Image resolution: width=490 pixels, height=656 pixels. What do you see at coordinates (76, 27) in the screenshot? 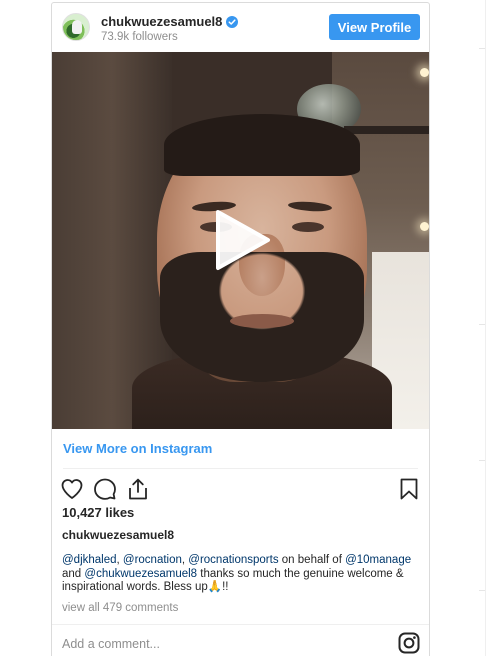
I see `avatar` at bounding box center [76, 27].